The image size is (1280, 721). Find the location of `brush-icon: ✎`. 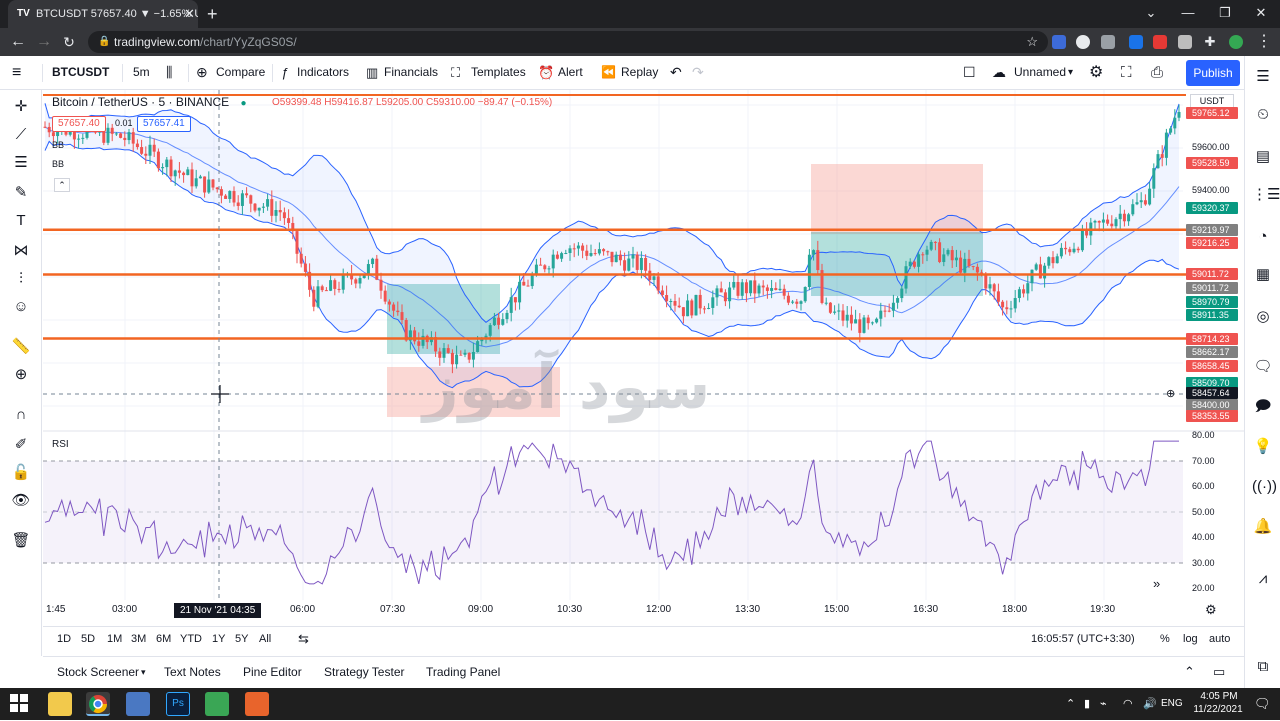

brush-icon: ✎ is located at coordinates (21, 193).